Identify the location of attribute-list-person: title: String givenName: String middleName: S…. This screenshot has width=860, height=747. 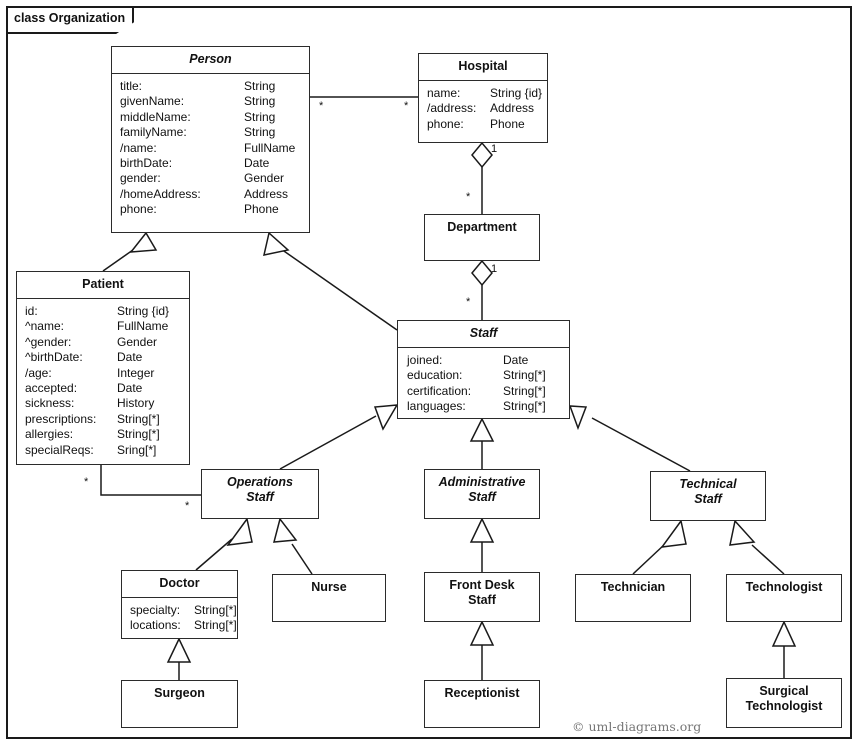
(210, 148).